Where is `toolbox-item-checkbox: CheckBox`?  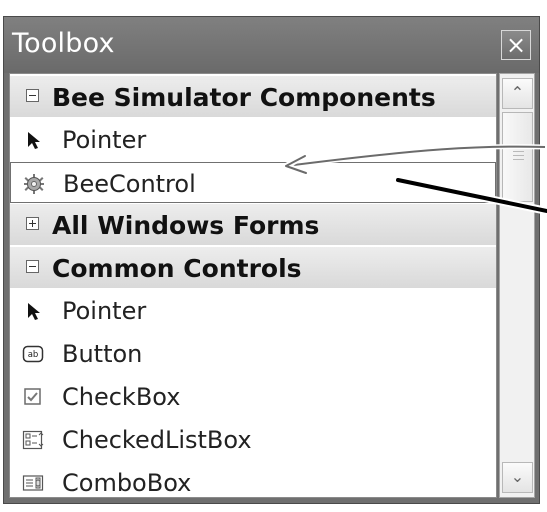
toolbox-item-checkbox: CheckBox is located at coordinates (253, 396).